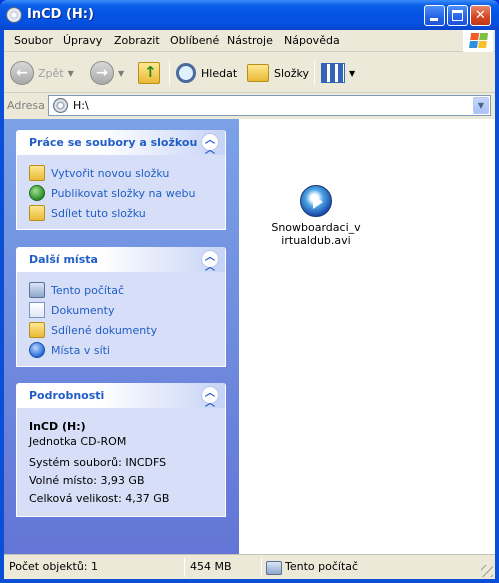 Image resolution: width=499 pixels, height=583 pixels. Describe the element at coordinates (37, 173) in the screenshot. I see `new-folder-icon` at that location.